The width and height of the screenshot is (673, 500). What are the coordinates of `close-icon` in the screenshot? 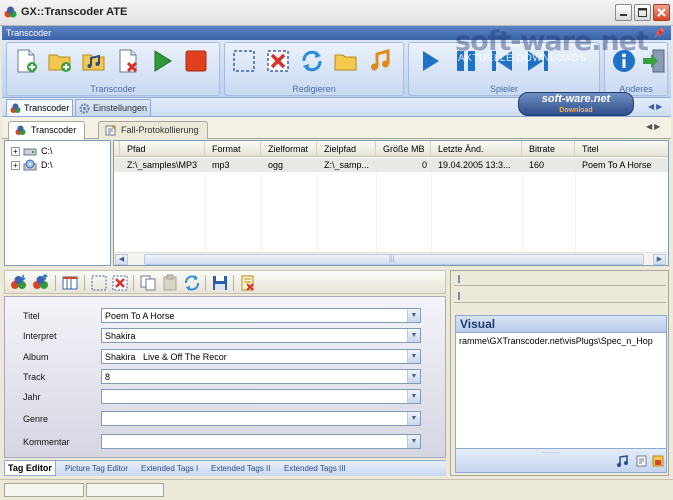 It's located at (661, 12).